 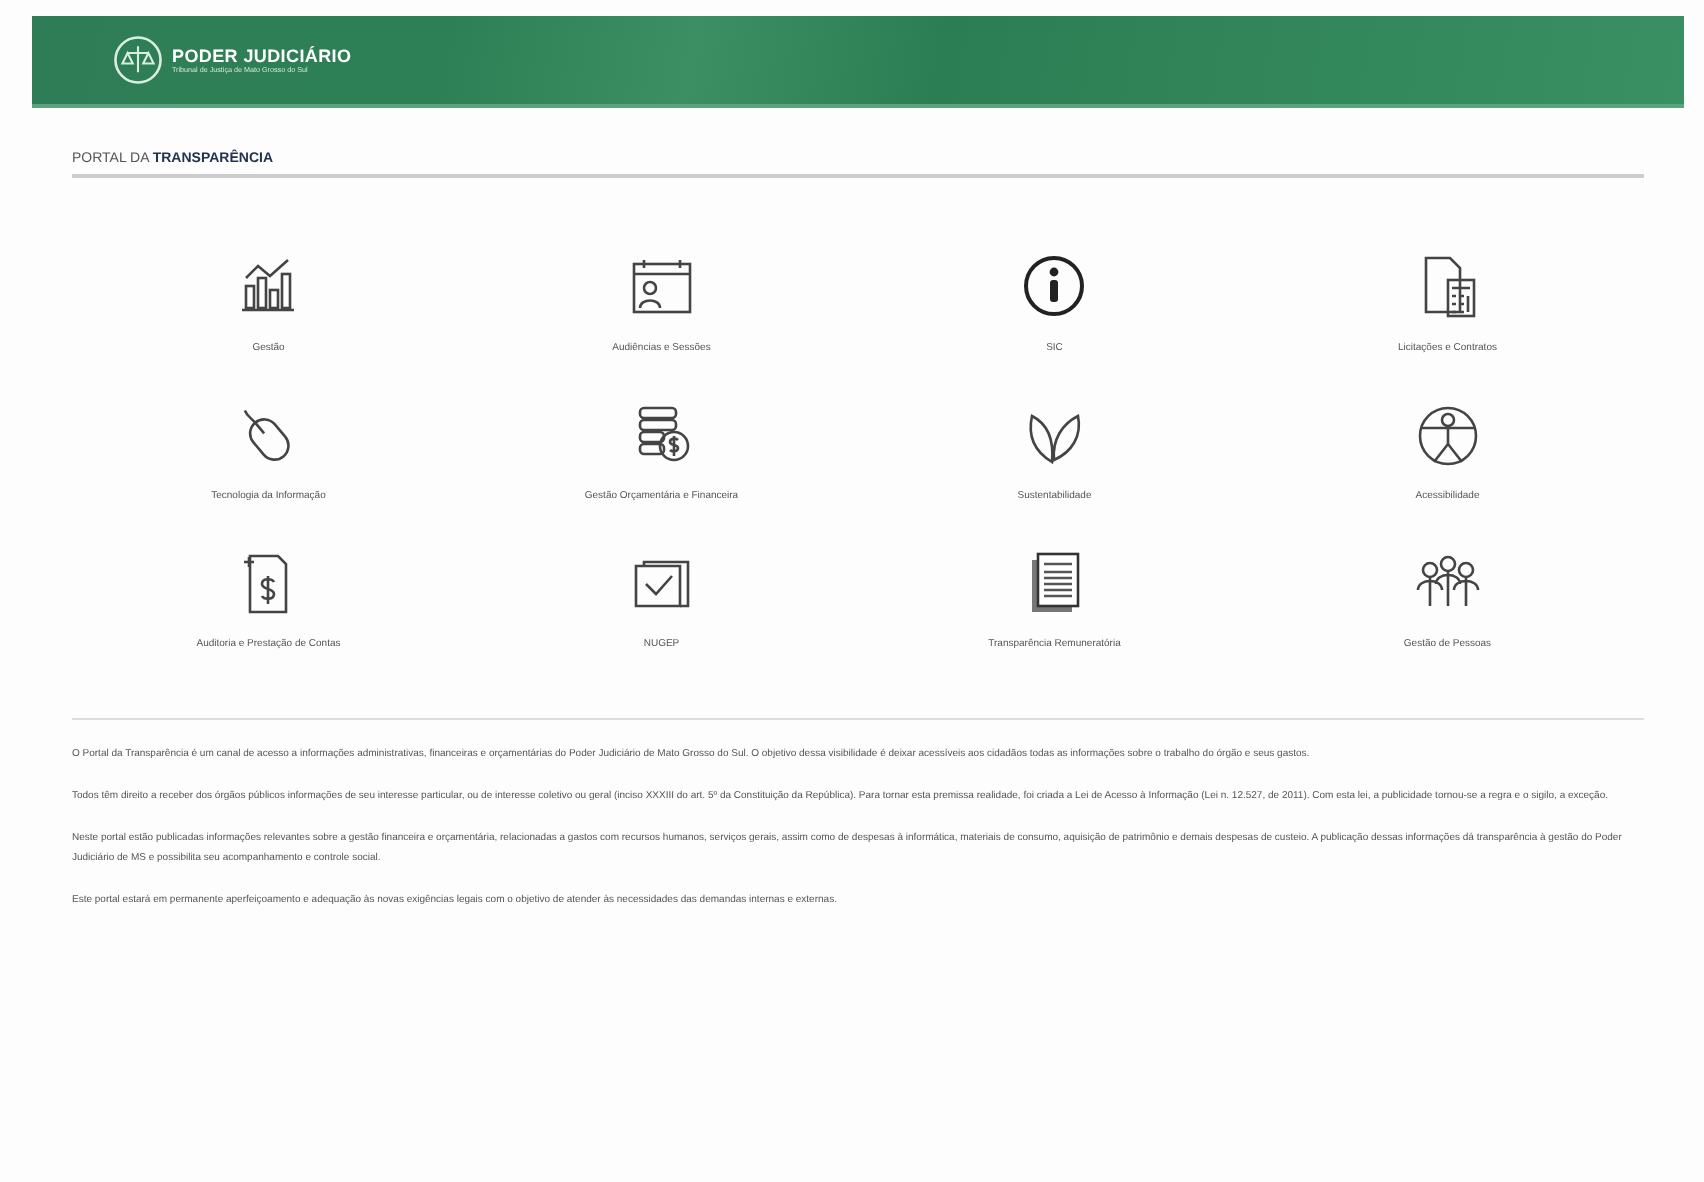 What do you see at coordinates (138, 60) in the screenshot?
I see `emblem-icon` at bounding box center [138, 60].